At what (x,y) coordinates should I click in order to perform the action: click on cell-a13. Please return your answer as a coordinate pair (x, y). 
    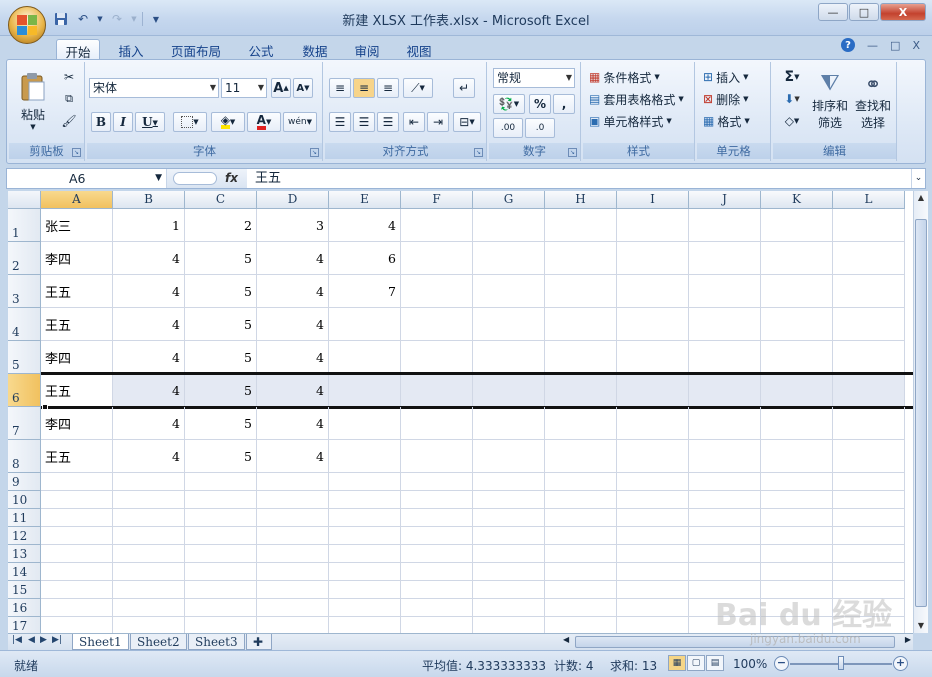
    Looking at the image, I should click on (77, 554).